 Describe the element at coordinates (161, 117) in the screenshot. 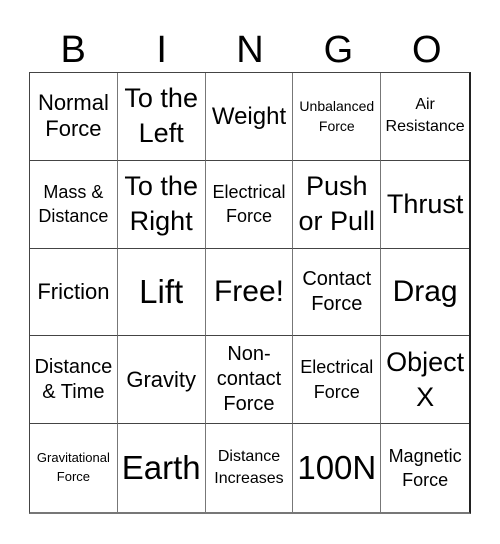

I see `bingo-cell: To the Left` at that location.